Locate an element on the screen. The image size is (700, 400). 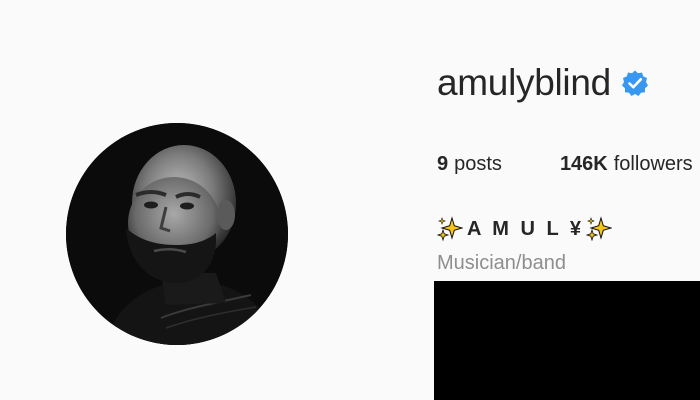
profile-full-name: A M U L ¥ is located at coordinates (524, 229).